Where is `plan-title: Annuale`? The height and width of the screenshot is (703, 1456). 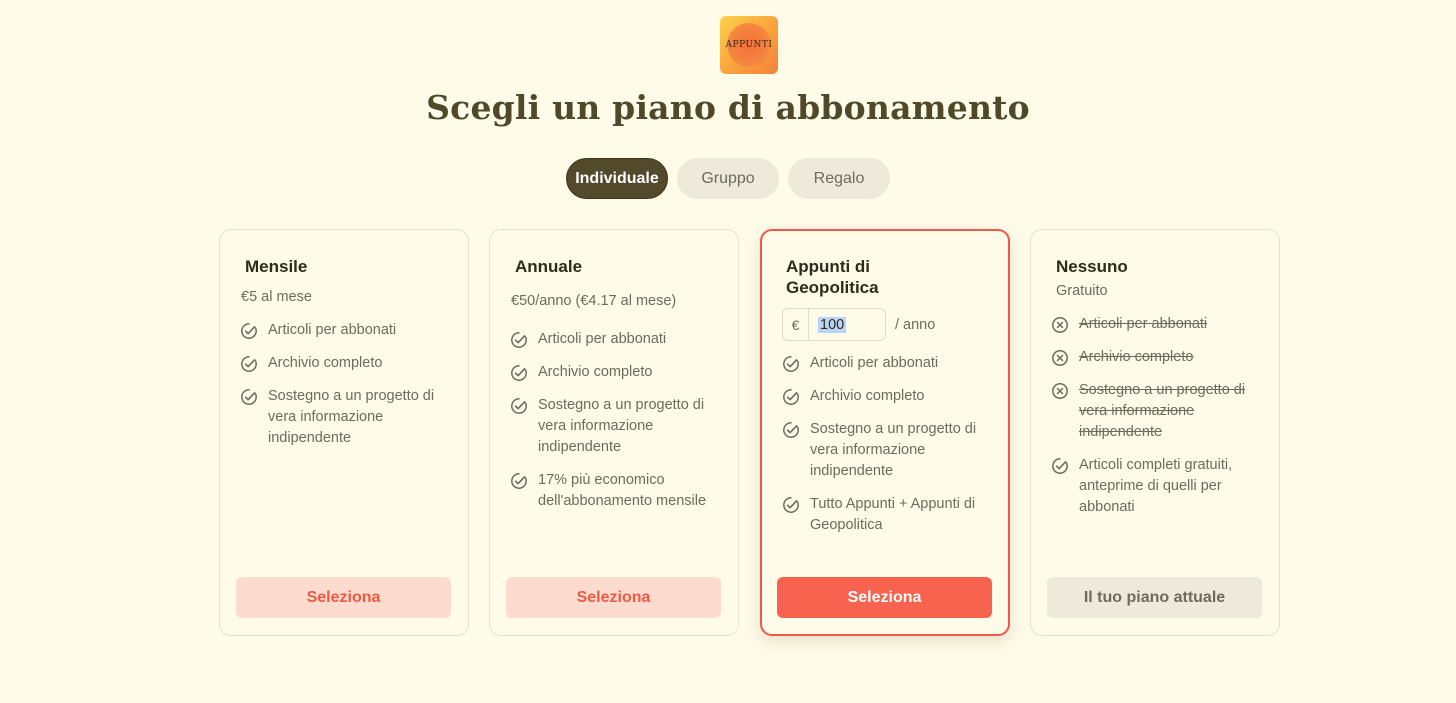
plan-title: Annuale is located at coordinates (549, 266).